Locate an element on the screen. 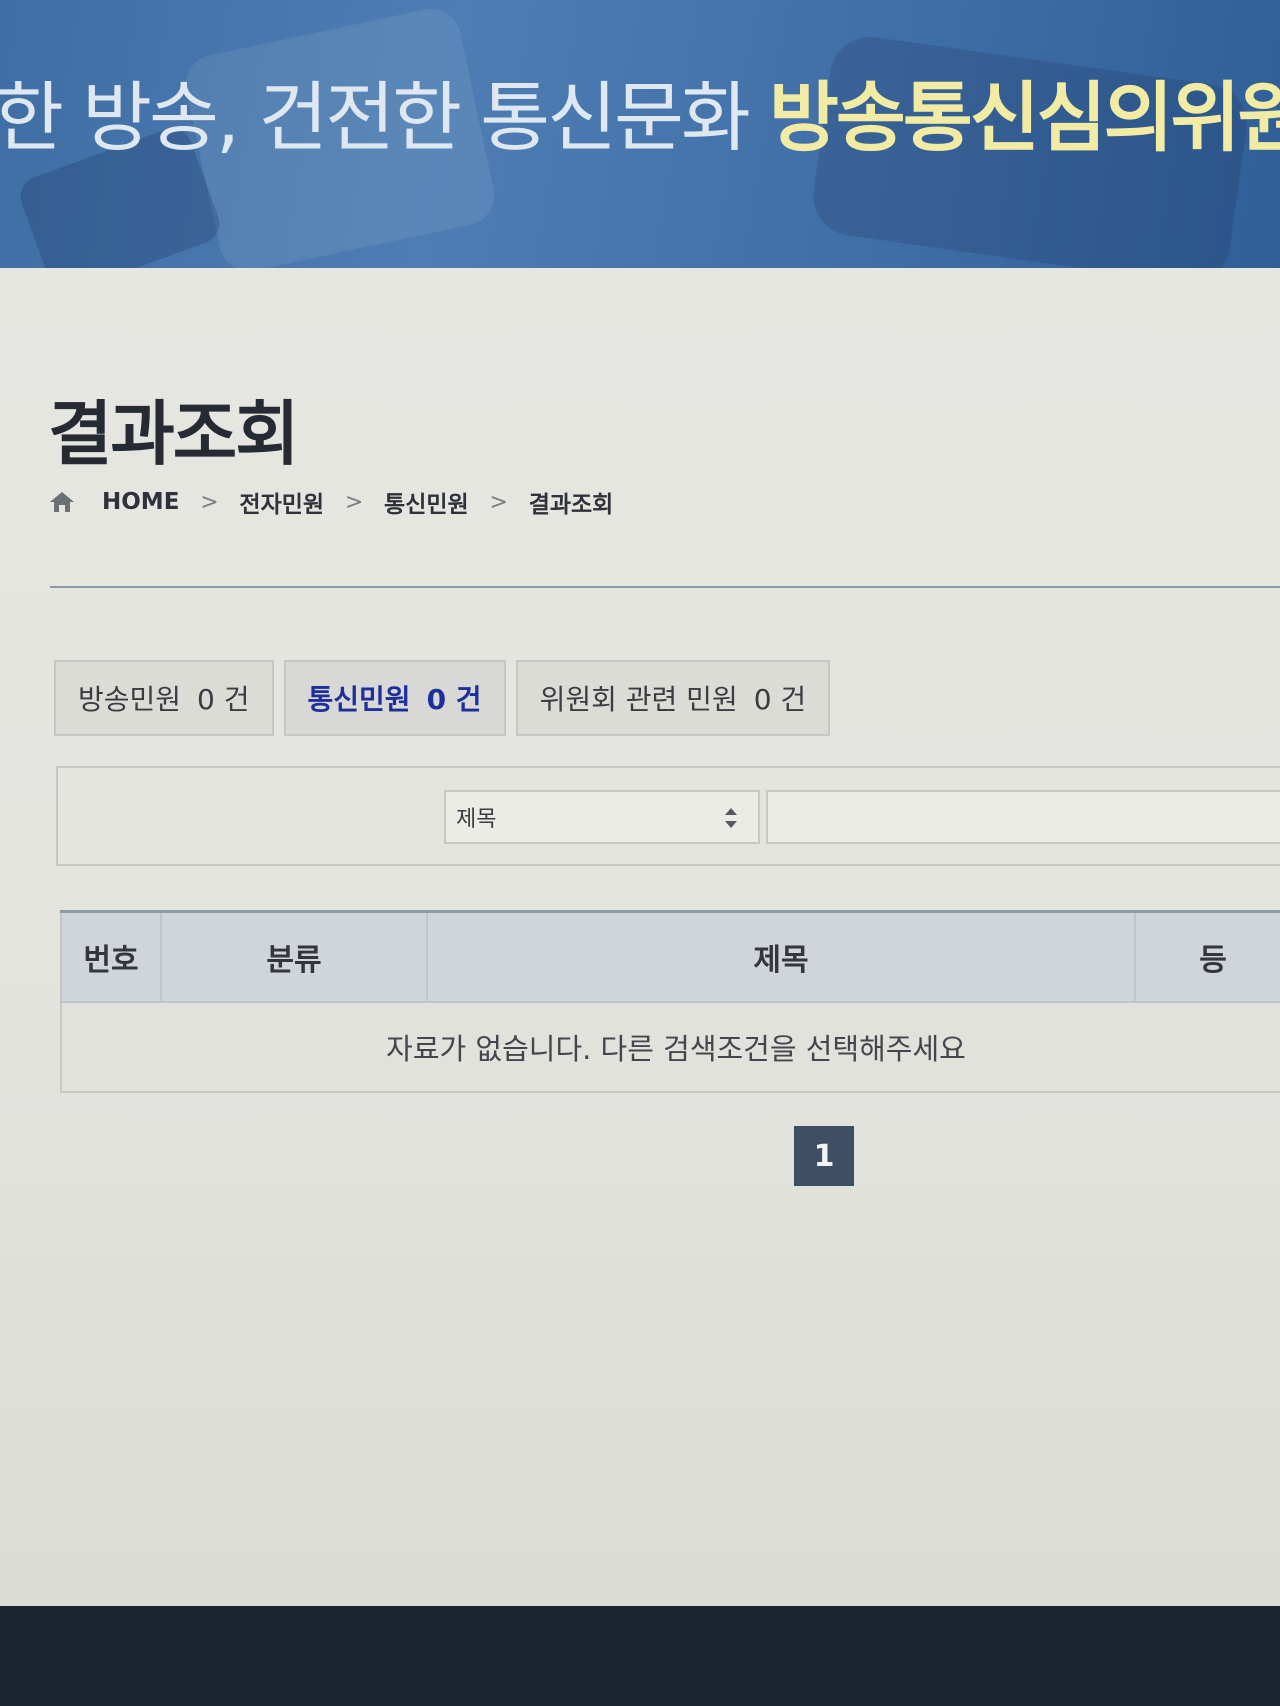 Image resolution: width=1280 pixels, height=1706 pixels. search-field-select: 제목 is located at coordinates (602, 817).